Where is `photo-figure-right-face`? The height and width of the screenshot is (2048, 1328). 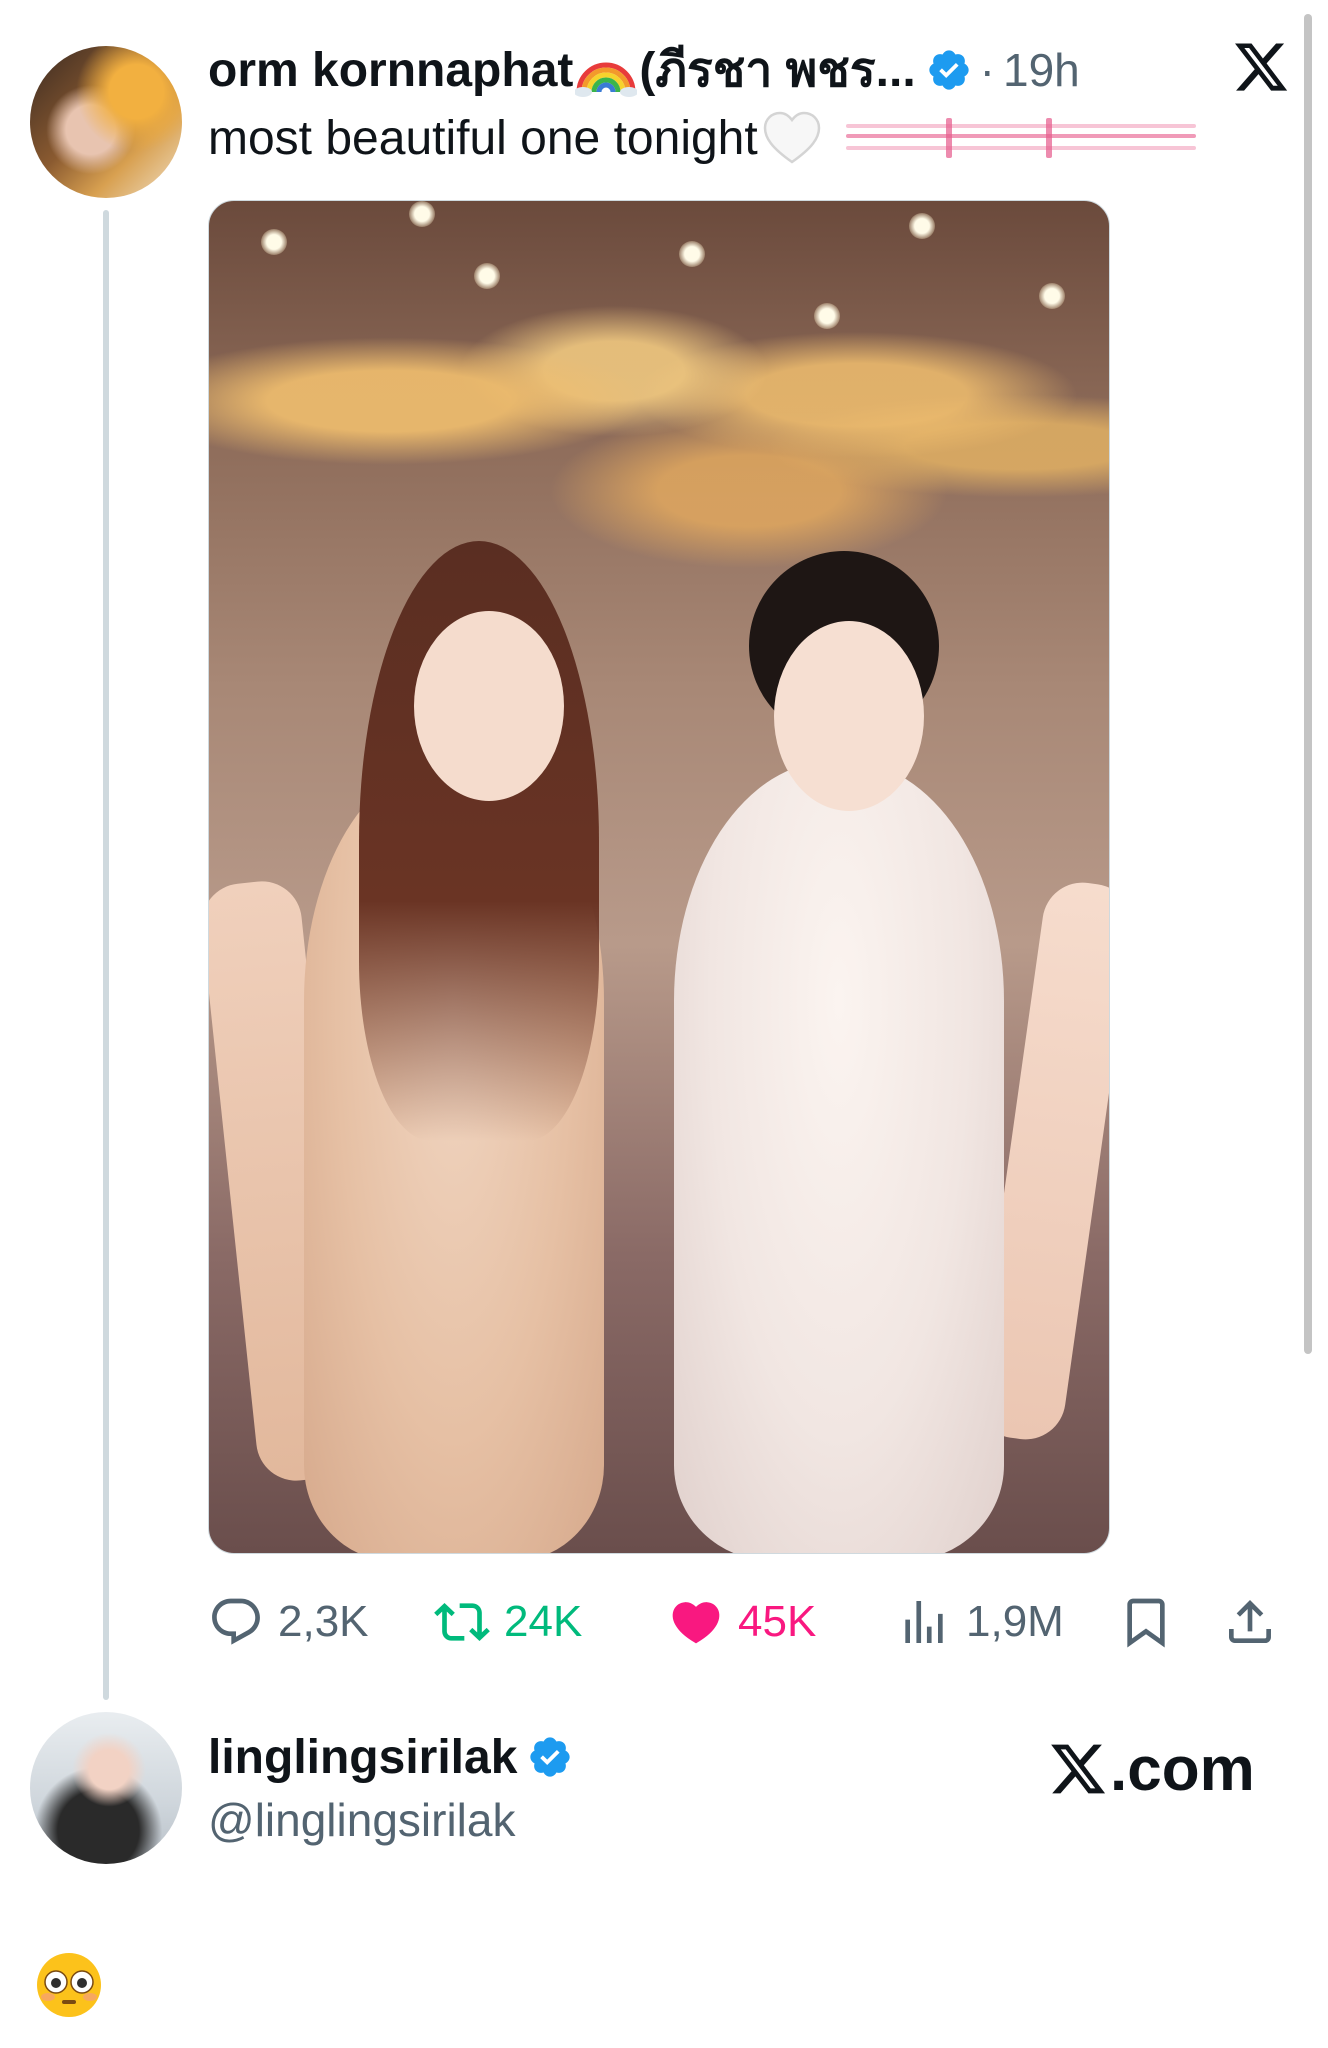 photo-figure-right-face is located at coordinates (849, 716).